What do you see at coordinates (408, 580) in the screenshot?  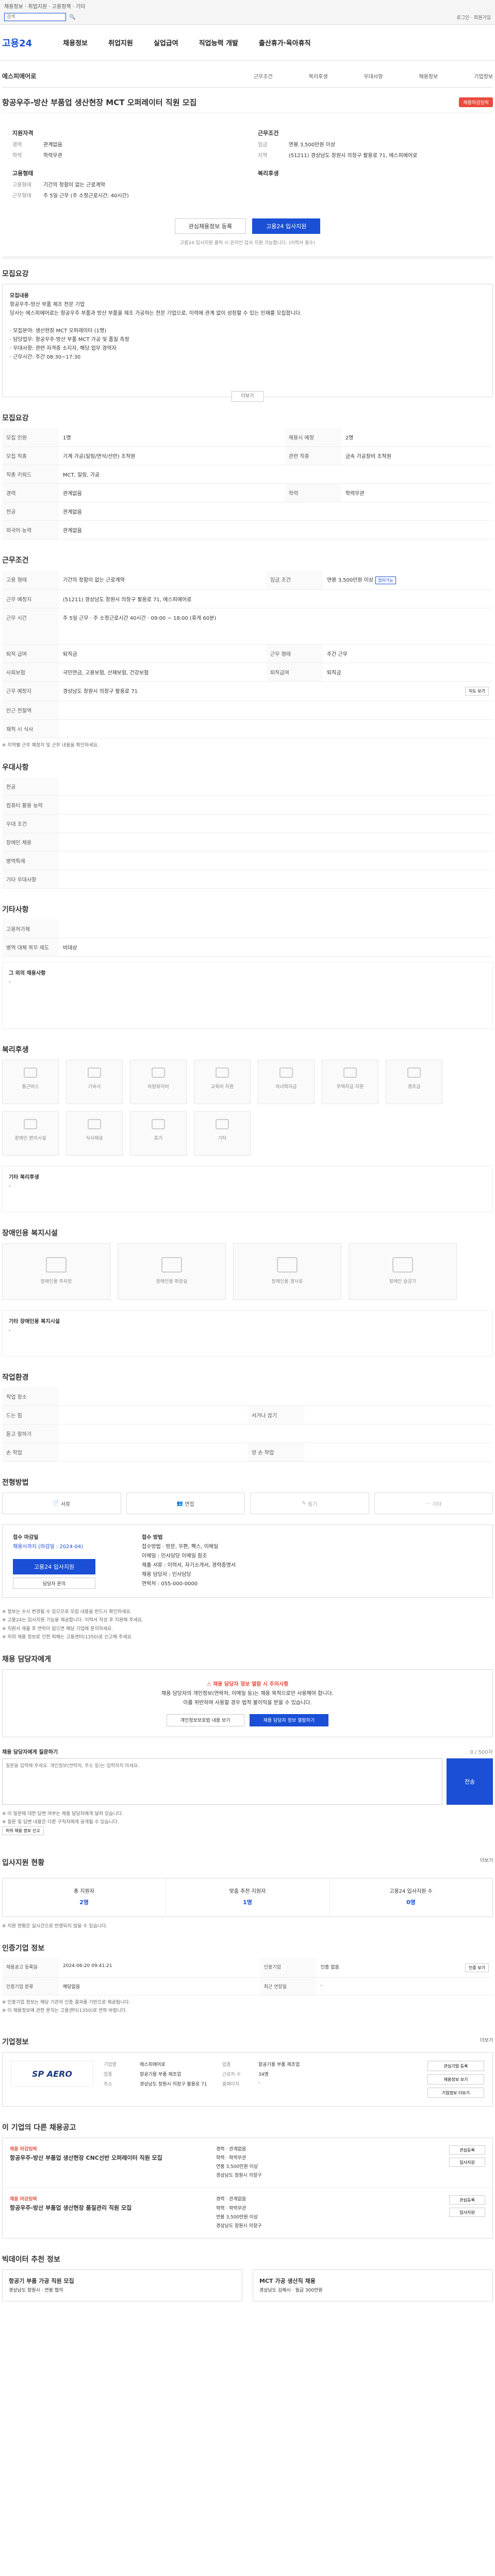 I see `cell-value: 연봉 3,500만원 이상 협의가능` at bounding box center [408, 580].